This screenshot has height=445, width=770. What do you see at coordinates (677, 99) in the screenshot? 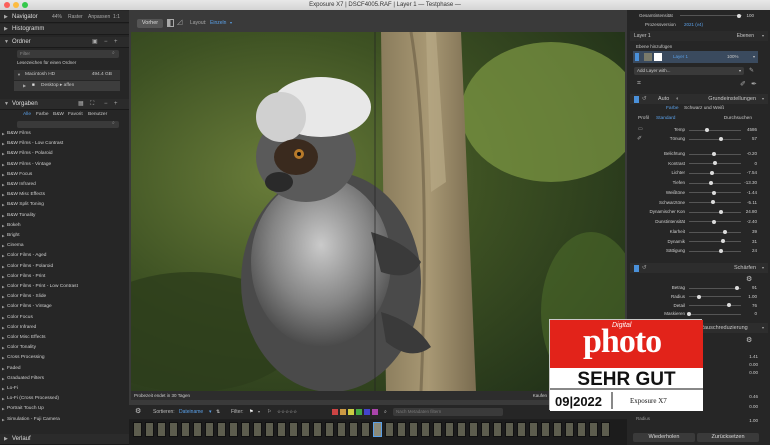
I see `auto-icon: ◐` at bounding box center [677, 99].